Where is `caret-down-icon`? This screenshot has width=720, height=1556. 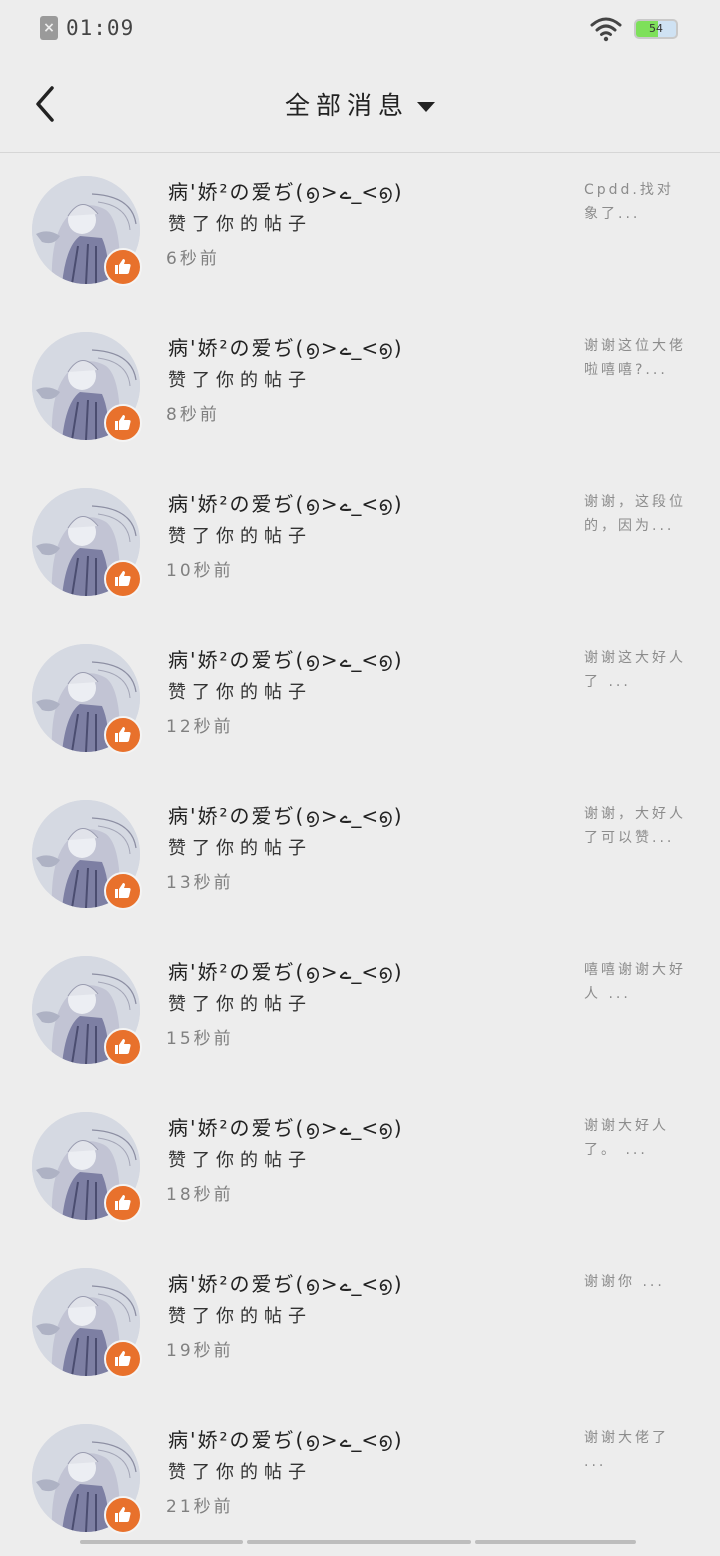
caret-down-icon is located at coordinates (426, 106).